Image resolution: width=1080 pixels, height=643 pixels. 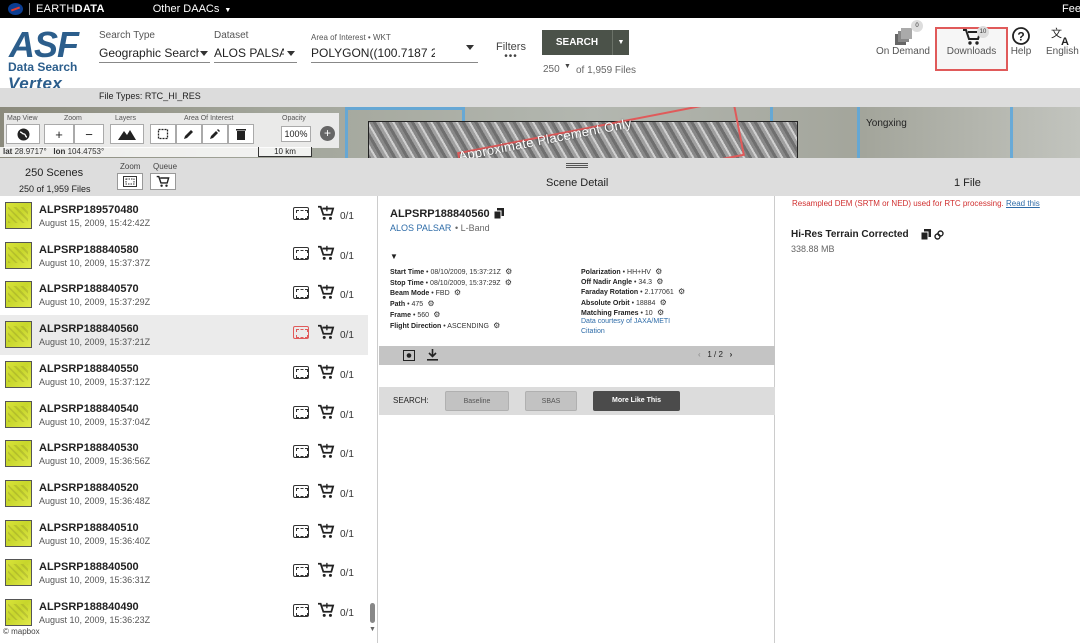 What do you see at coordinates (939, 235) in the screenshot?
I see `link-icon` at bounding box center [939, 235].